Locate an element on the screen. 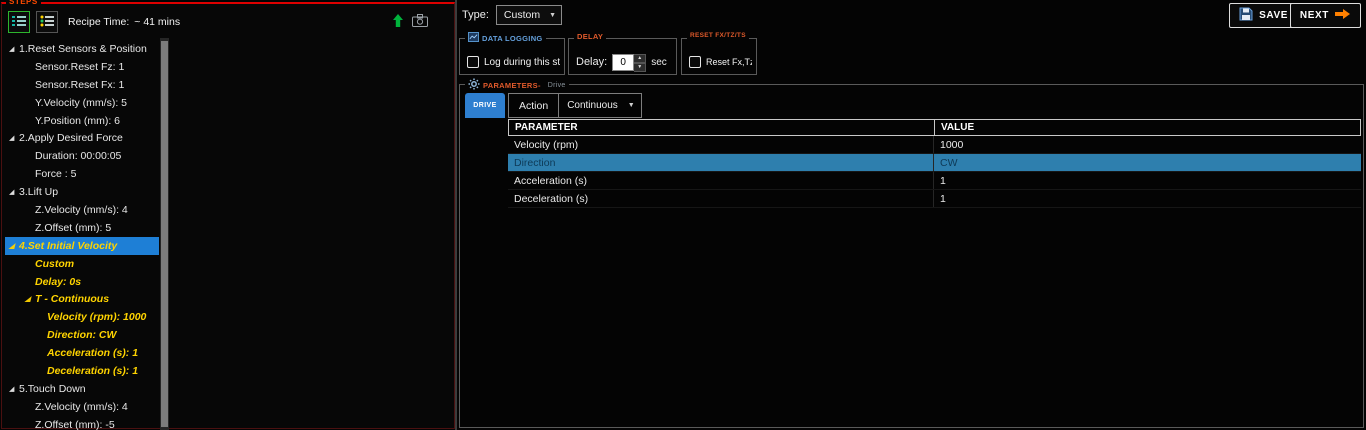 The image size is (1366, 430). scrollbar-thumb is located at coordinates (164, 234).